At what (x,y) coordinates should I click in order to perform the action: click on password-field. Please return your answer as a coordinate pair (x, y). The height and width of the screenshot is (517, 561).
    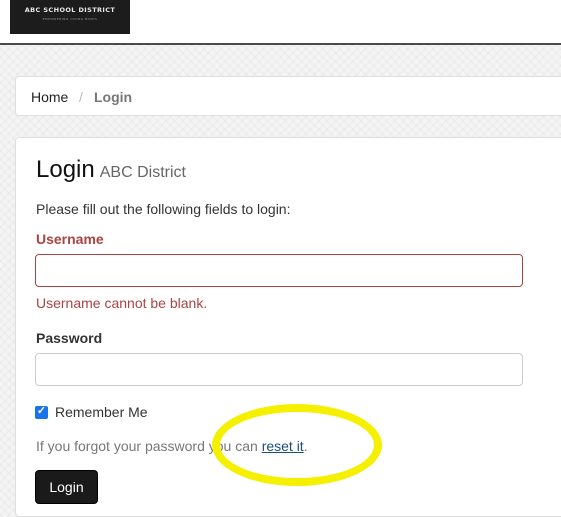
    Looking at the image, I should click on (279, 369).